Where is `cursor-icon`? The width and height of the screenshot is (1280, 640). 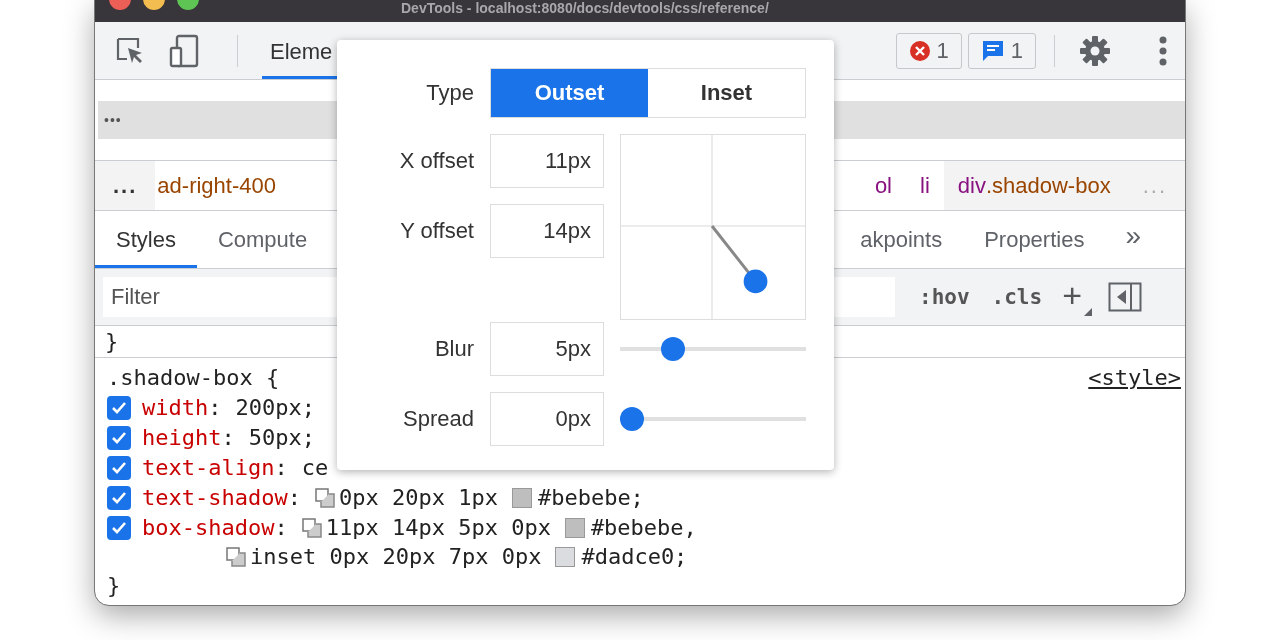 cursor-icon is located at coordinates (130, 50).